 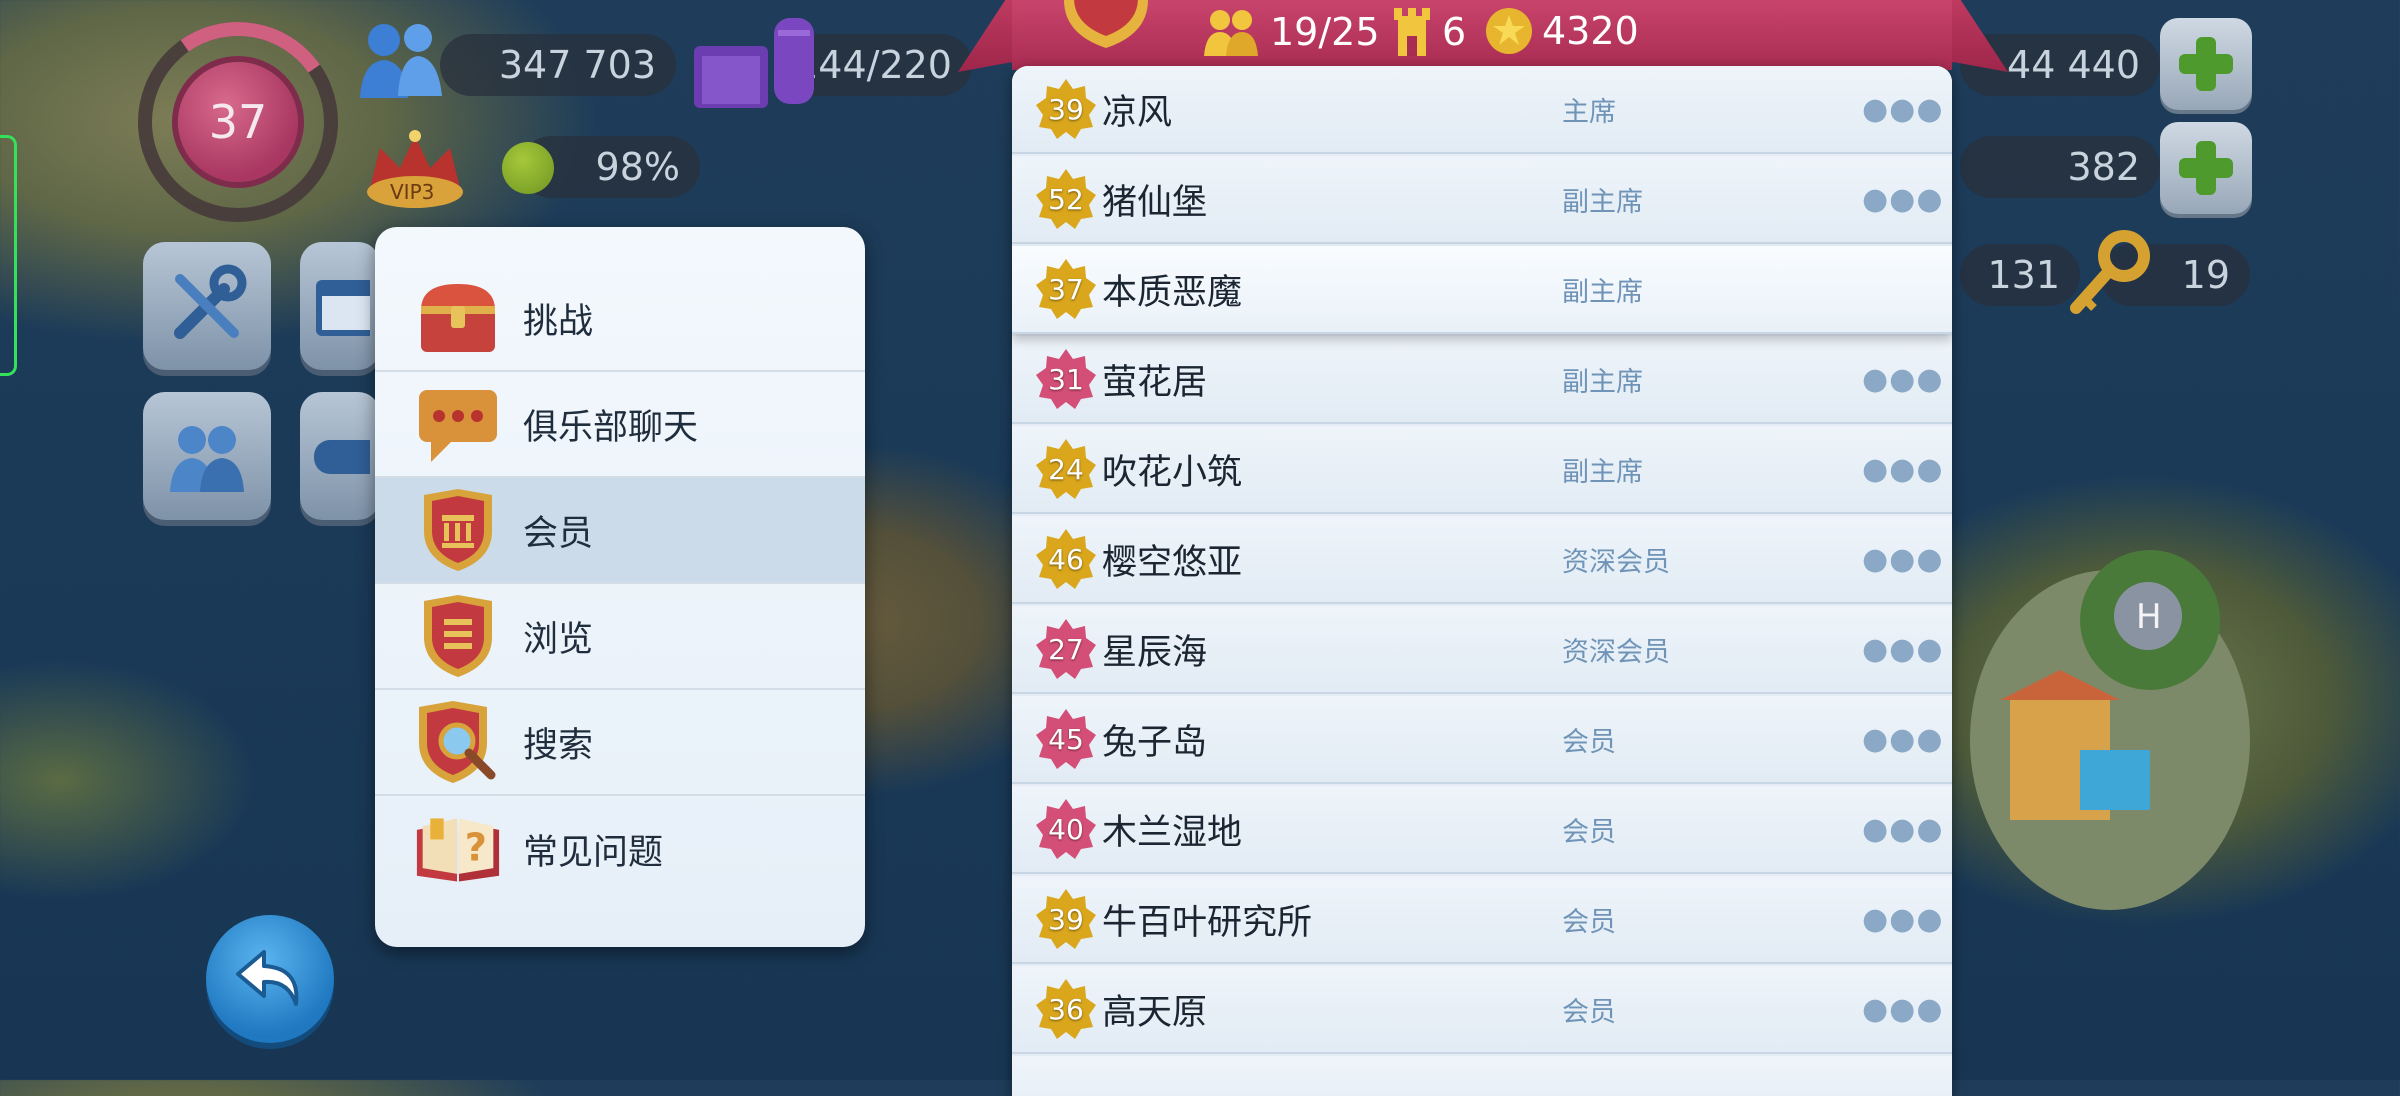 I want to click on menu-item-club-chat: 俱乐部聊天, so click(x=620, y=425).